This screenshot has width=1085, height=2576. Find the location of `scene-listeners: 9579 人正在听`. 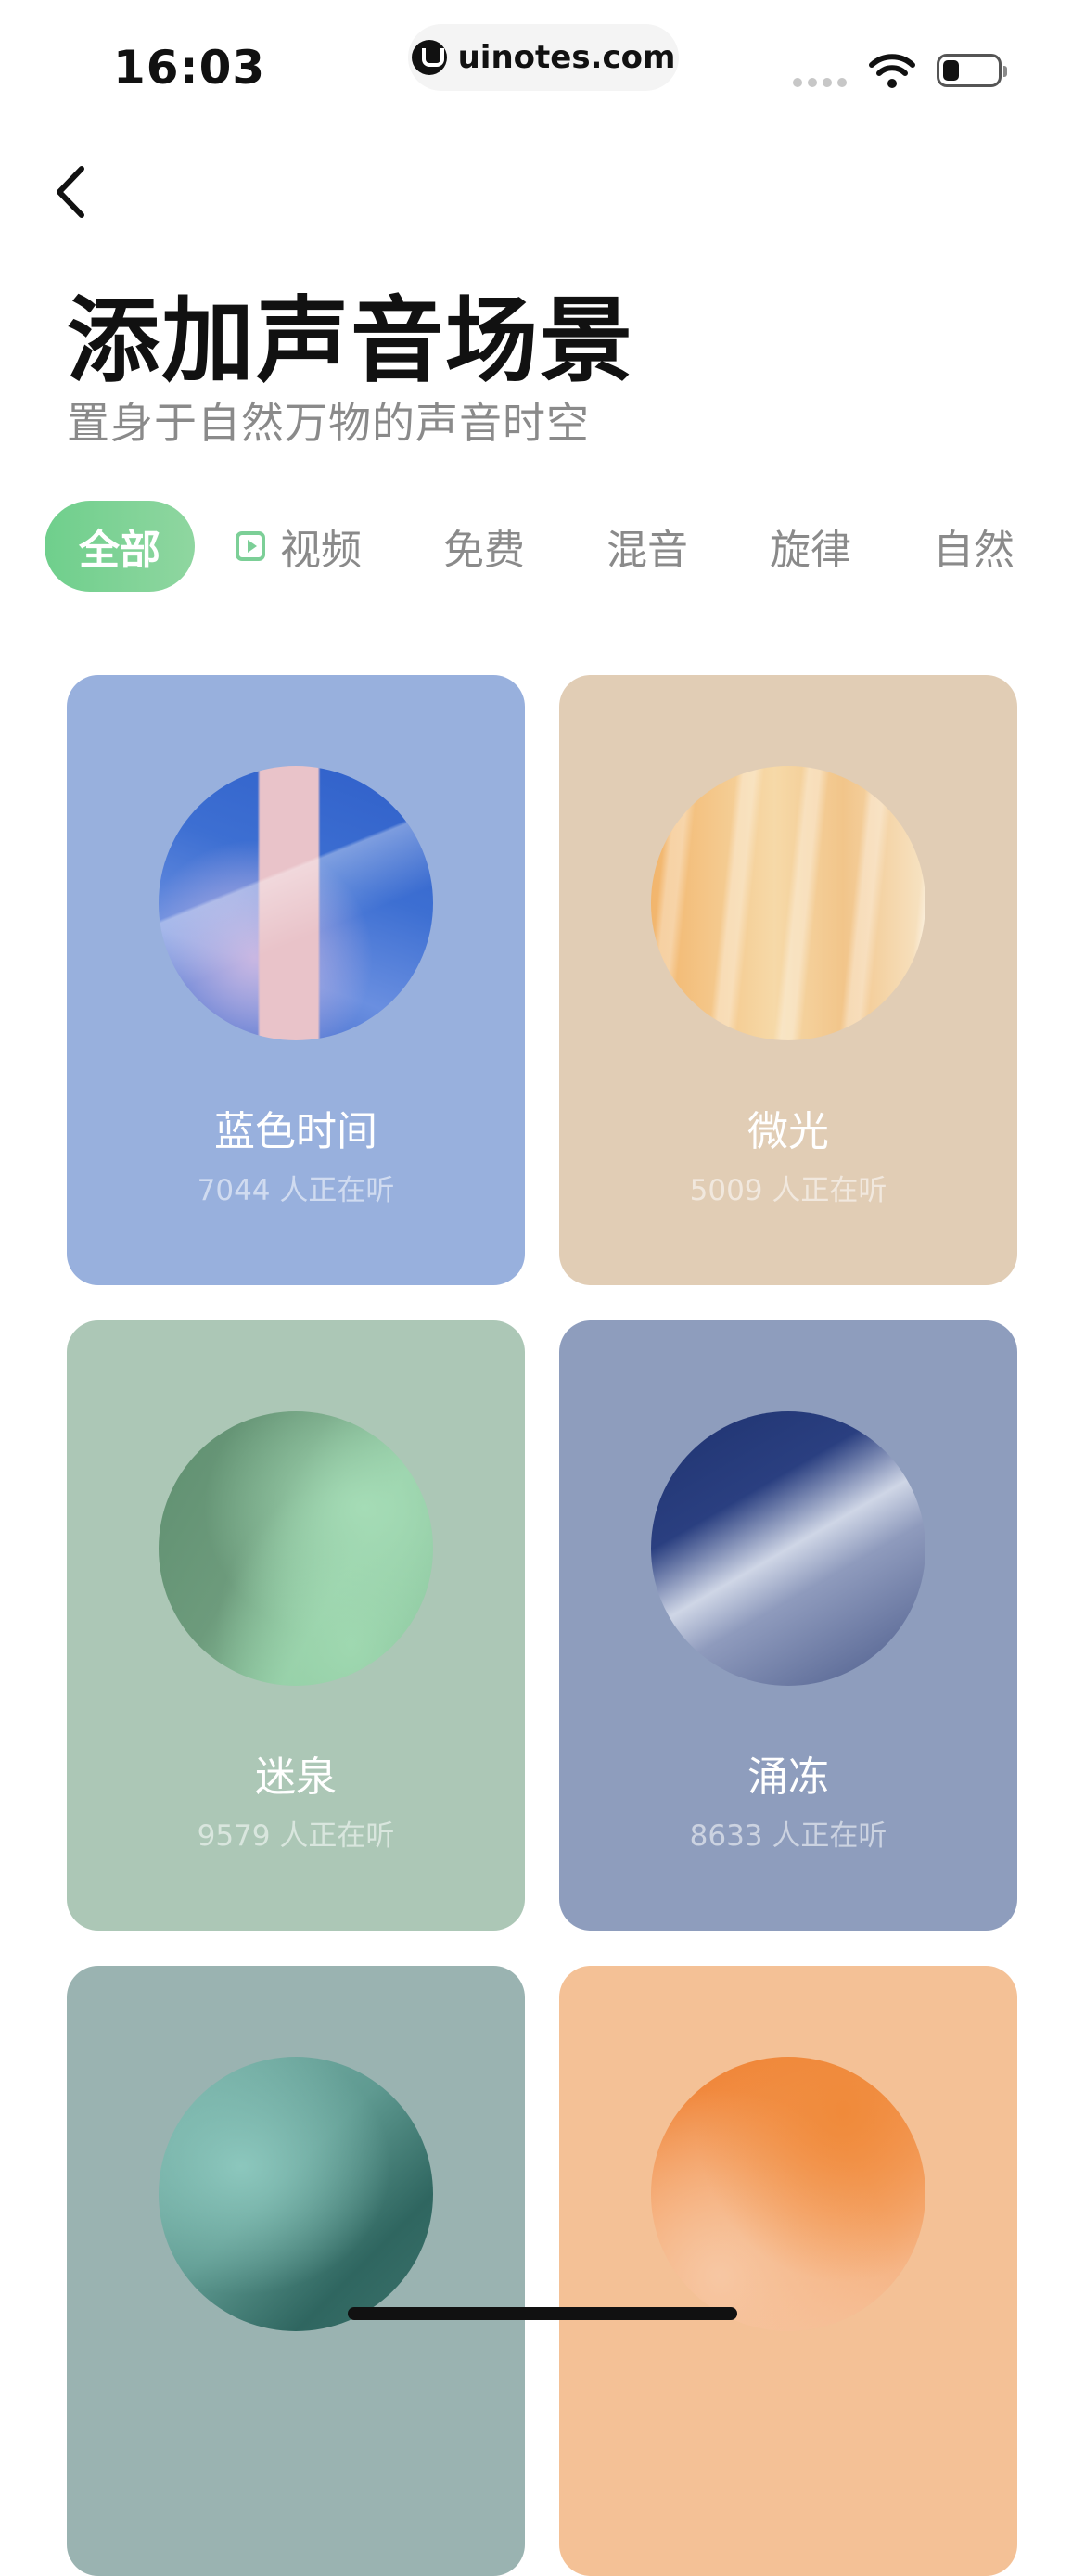

scene-listeners: 9579 人正在听 is located at coordinates (296, 1836).